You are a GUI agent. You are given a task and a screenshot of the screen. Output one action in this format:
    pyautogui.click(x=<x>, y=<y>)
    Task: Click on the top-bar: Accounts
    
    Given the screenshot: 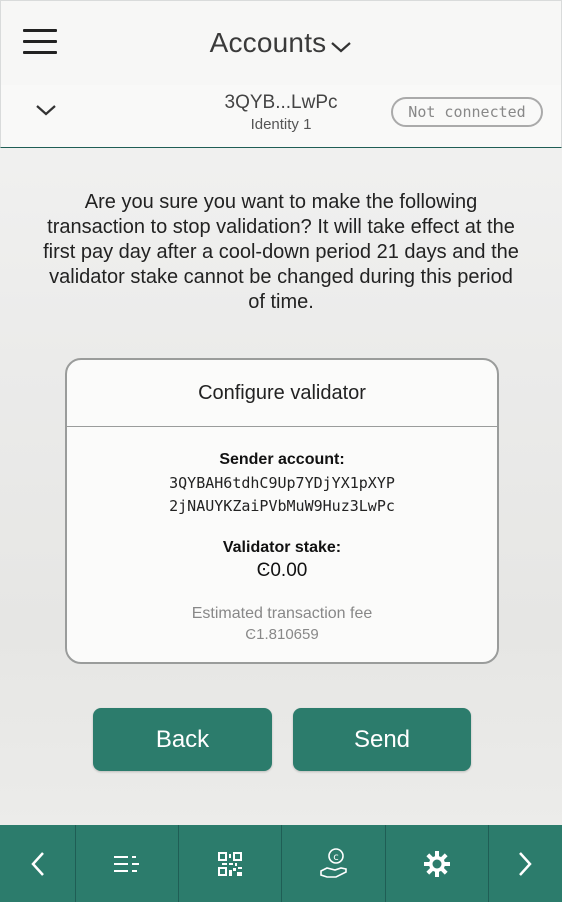 What is the action you would take?
    pyautogui.click(x=281, y=43)
    